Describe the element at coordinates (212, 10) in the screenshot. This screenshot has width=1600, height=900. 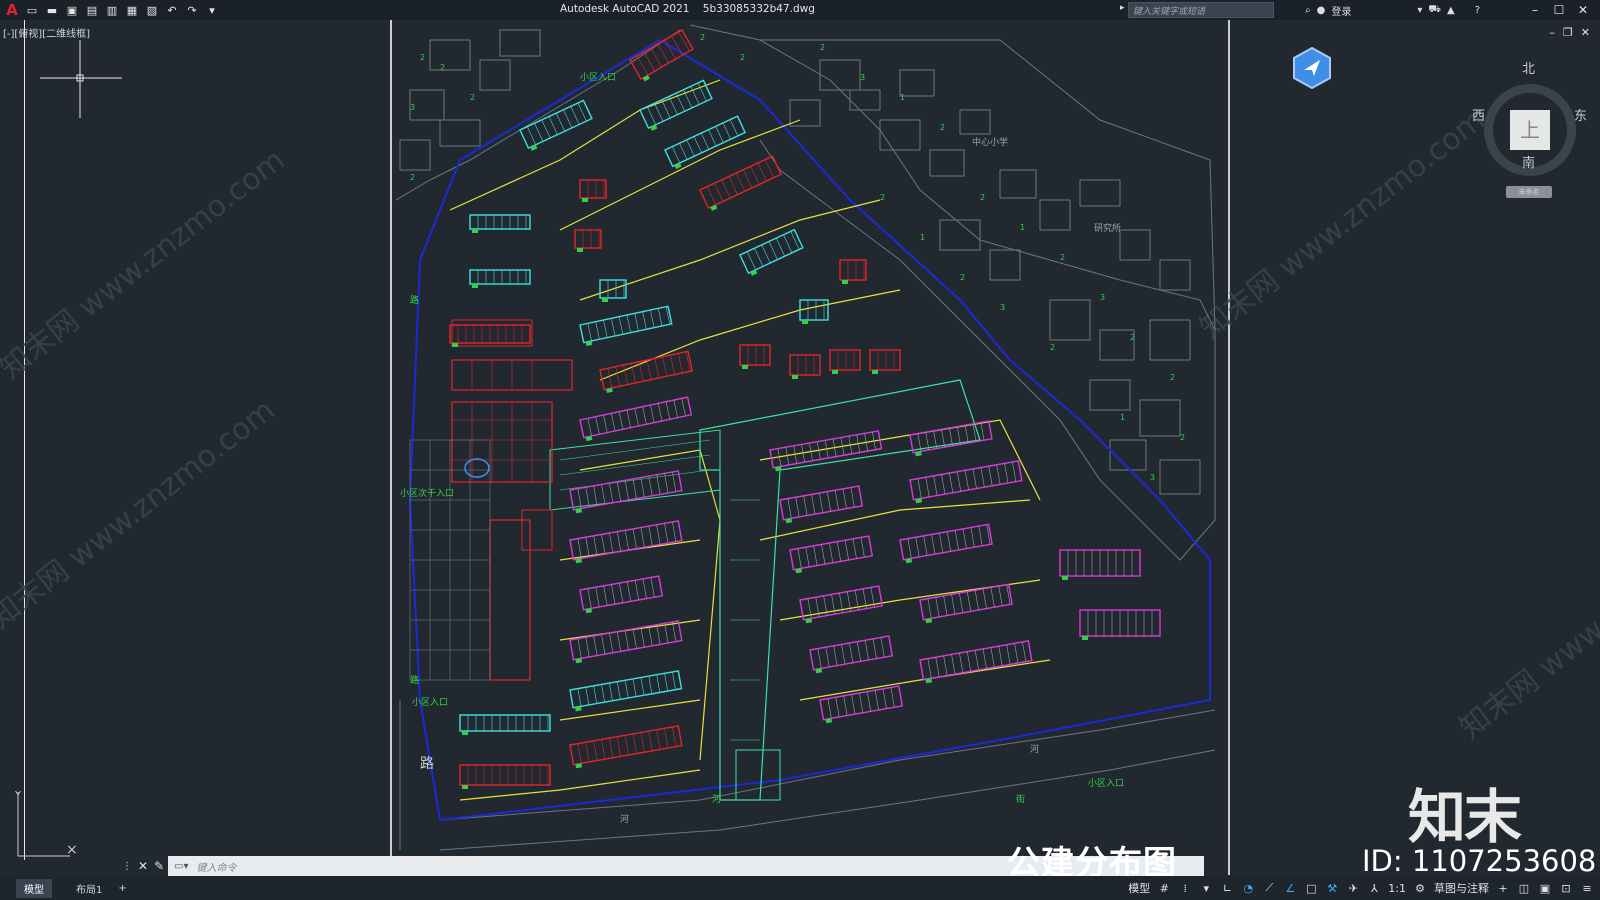
I see `customize-dropdown-icon: ▾` at that location.